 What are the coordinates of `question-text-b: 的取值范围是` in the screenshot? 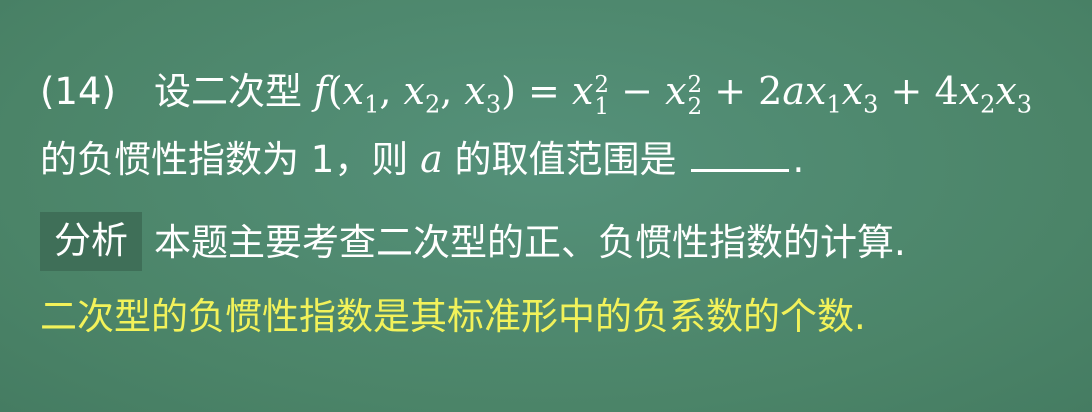 It's located at (565, 159).